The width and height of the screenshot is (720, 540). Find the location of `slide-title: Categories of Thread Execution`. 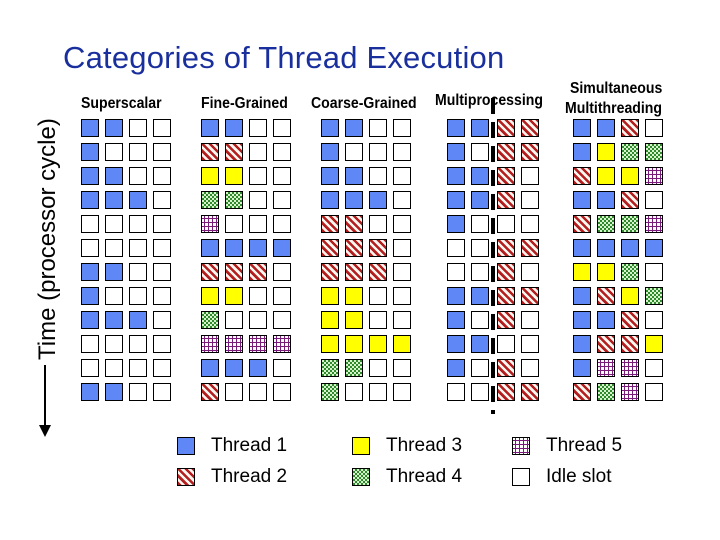

slide-title: Categories of Thread Execution is located at coordinates (284, 57).